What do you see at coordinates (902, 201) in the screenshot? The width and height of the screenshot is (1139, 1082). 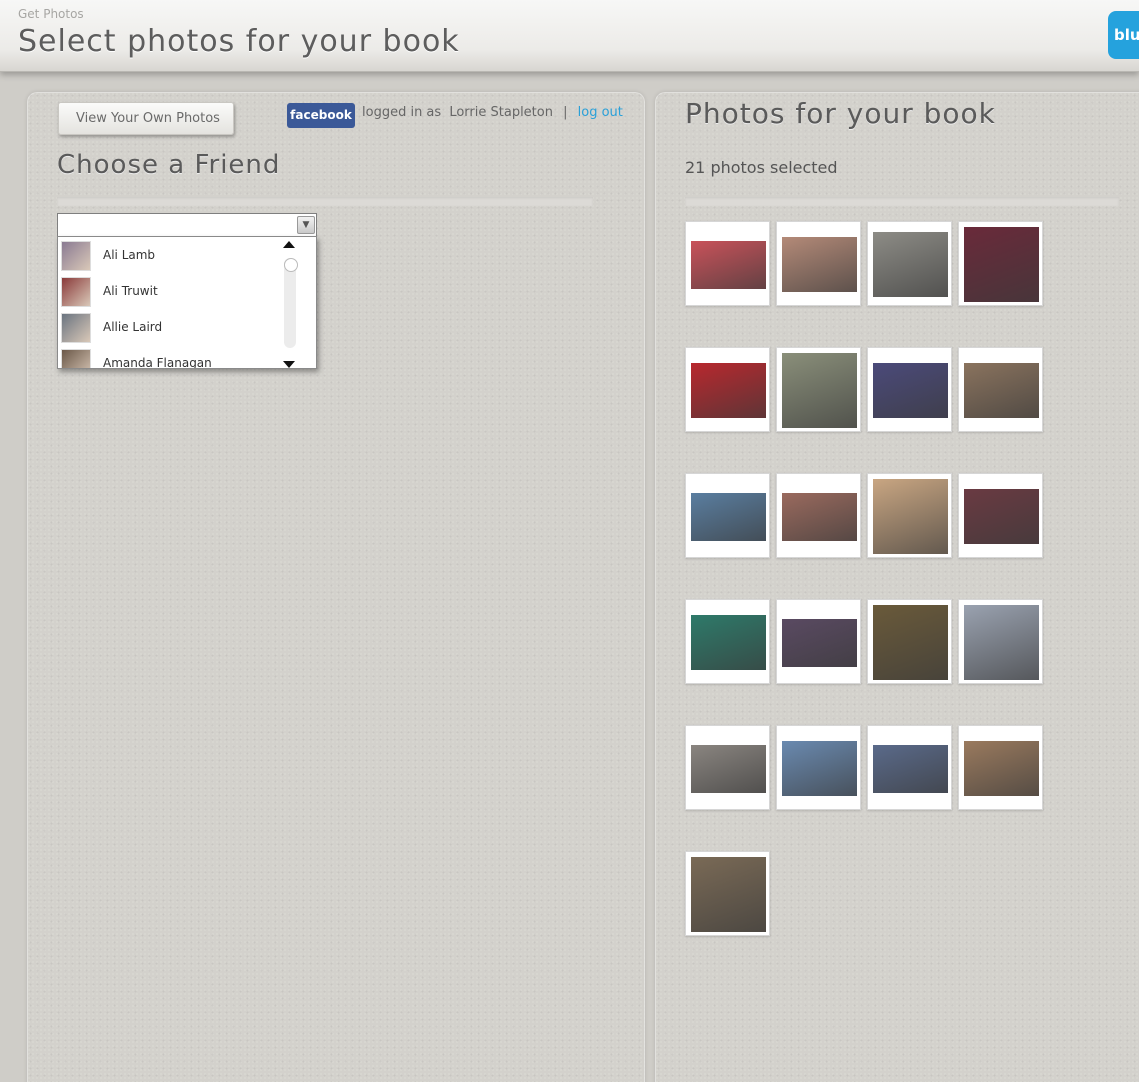 I see `right-divider` at bounding box center [902, 201].